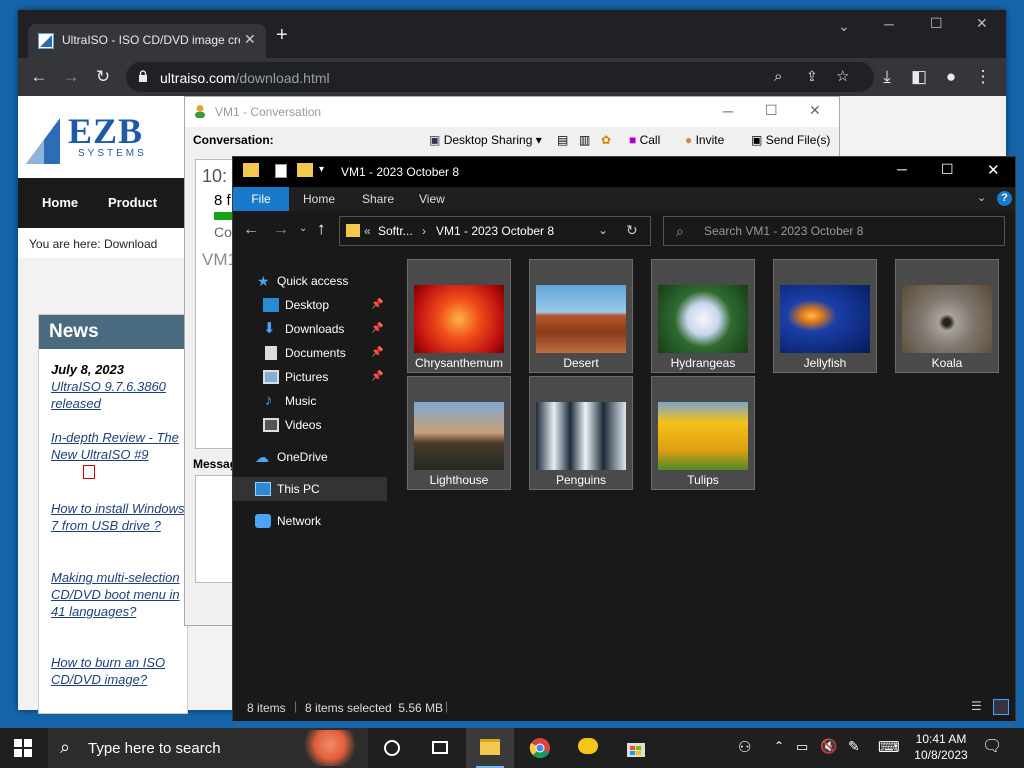  What do you see at coordinates (459, 433) in the screenshot?
I see `file-tile: Lighthouse` at bounding box center [459, 433].